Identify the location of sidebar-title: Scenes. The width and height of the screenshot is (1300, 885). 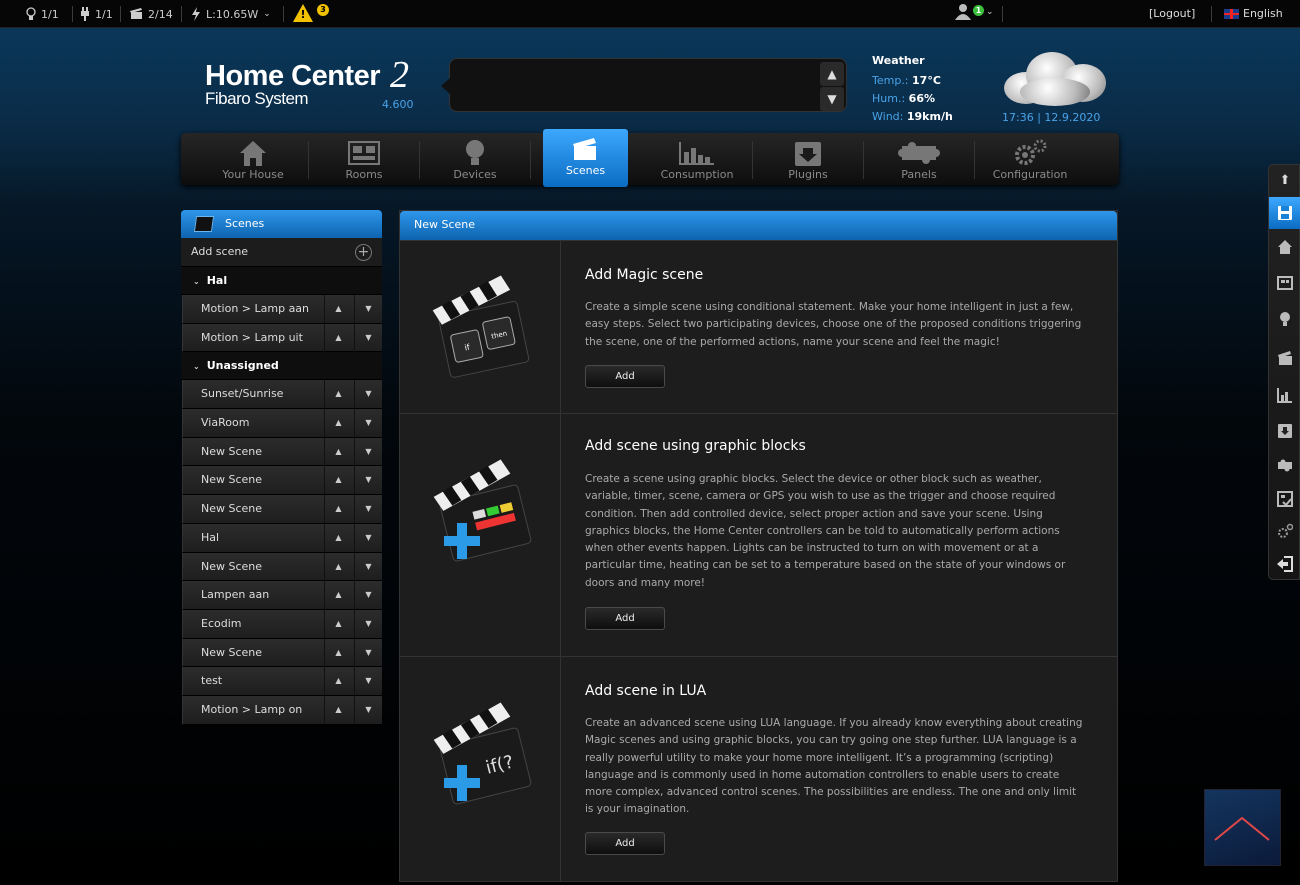
(245, 223).